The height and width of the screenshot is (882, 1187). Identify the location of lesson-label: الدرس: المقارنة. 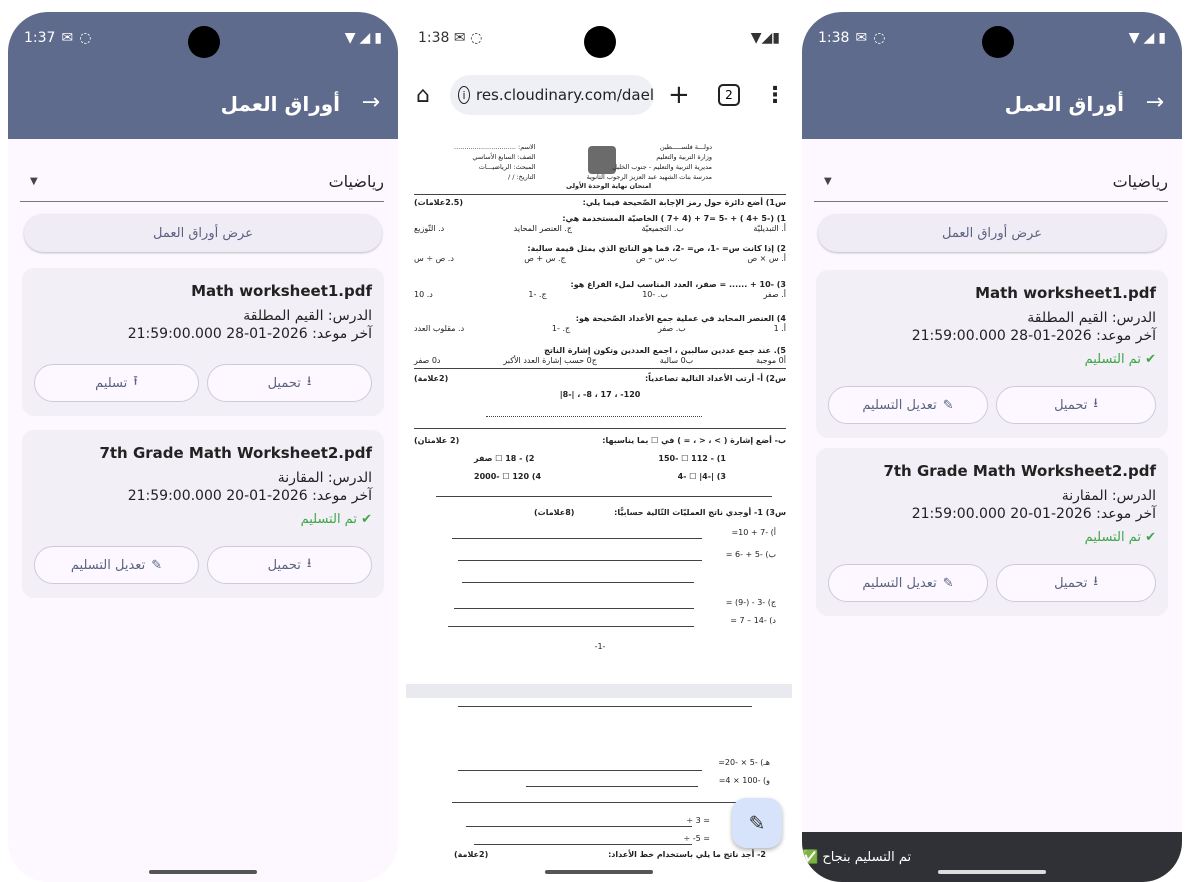
(1108, 496).